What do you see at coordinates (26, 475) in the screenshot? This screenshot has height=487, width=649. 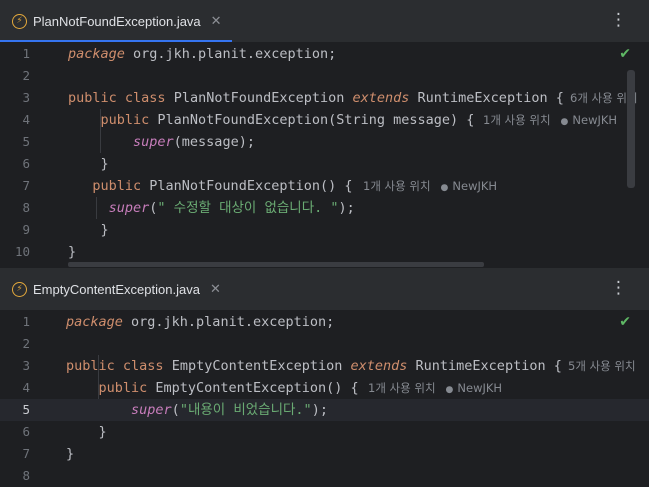 I see `line-number: 8` at bounding box center [26, 475].